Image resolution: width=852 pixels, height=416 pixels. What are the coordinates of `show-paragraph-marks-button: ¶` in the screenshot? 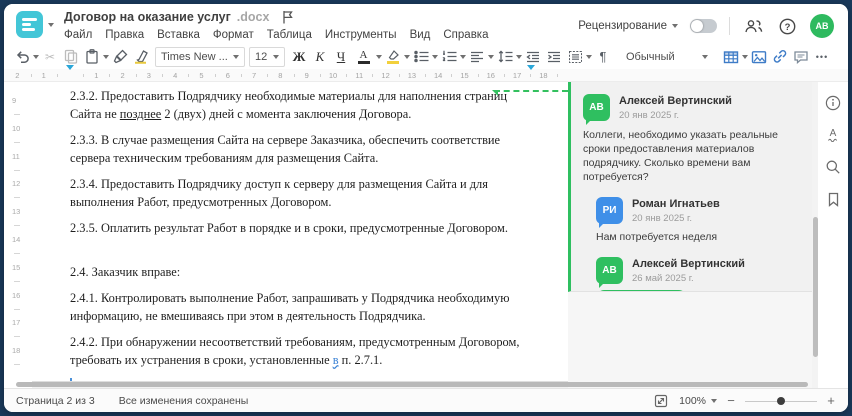 It's located at (603, 56).